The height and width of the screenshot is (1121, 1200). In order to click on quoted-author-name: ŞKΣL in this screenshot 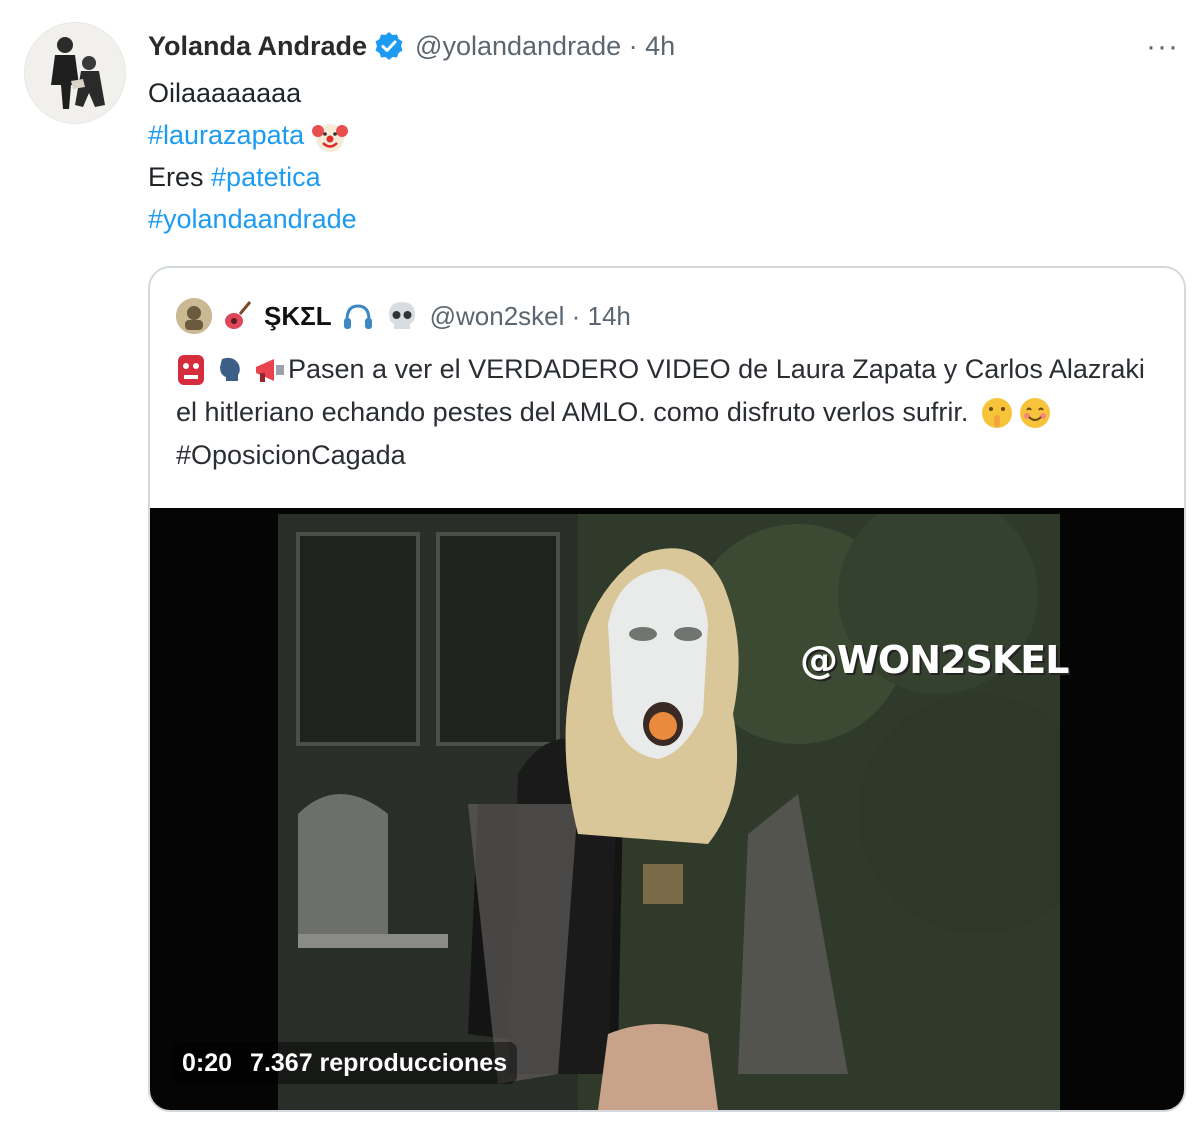, I will do `click(298, 316)`.